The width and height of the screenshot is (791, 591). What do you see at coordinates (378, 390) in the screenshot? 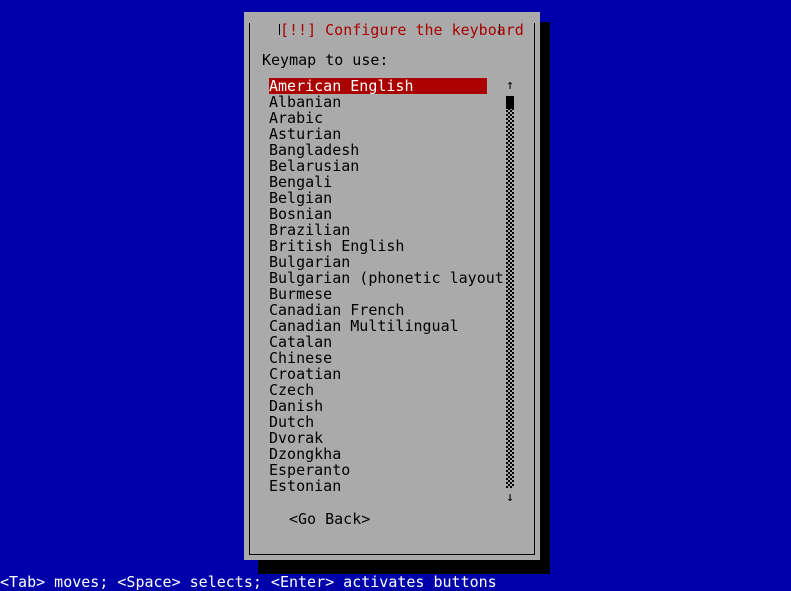
I see `keymap-list-item: Czech` at bounding box center [378, 390].